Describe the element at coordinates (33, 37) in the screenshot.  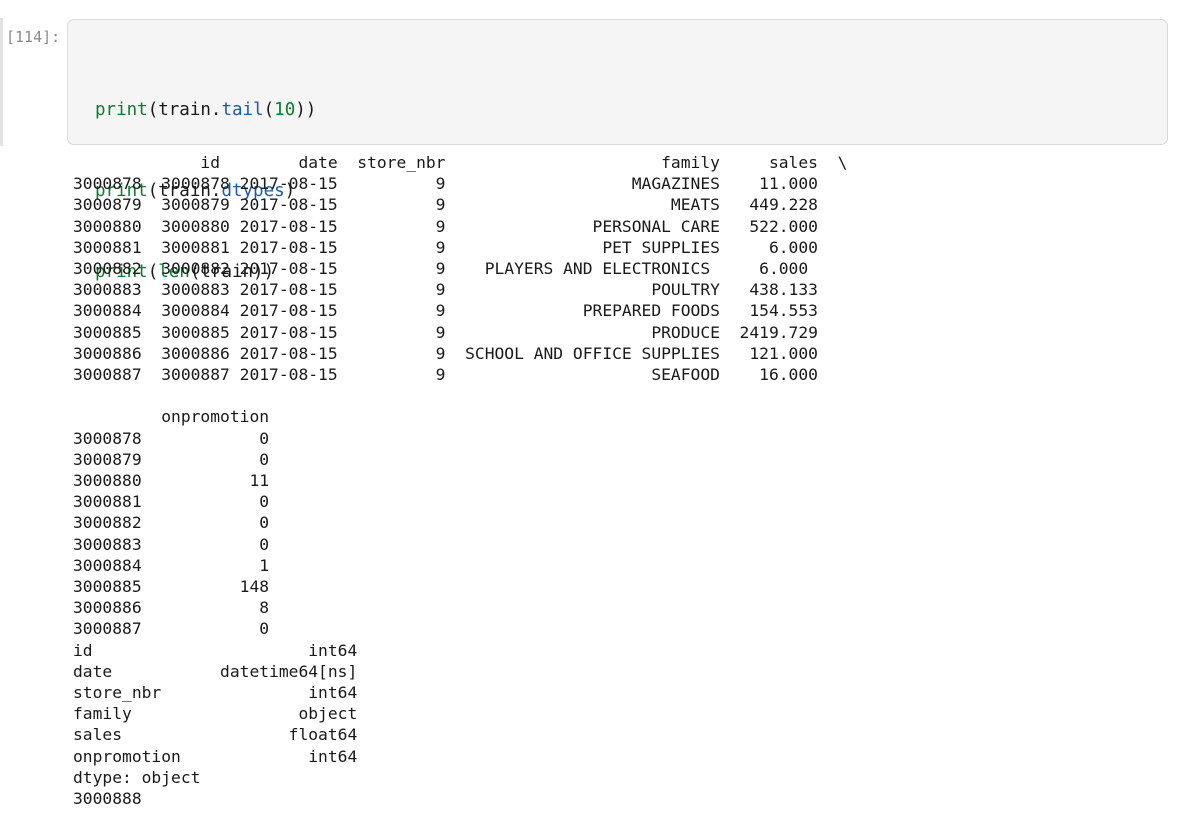
I see `execution-count-prompt: [114]:` at that location.